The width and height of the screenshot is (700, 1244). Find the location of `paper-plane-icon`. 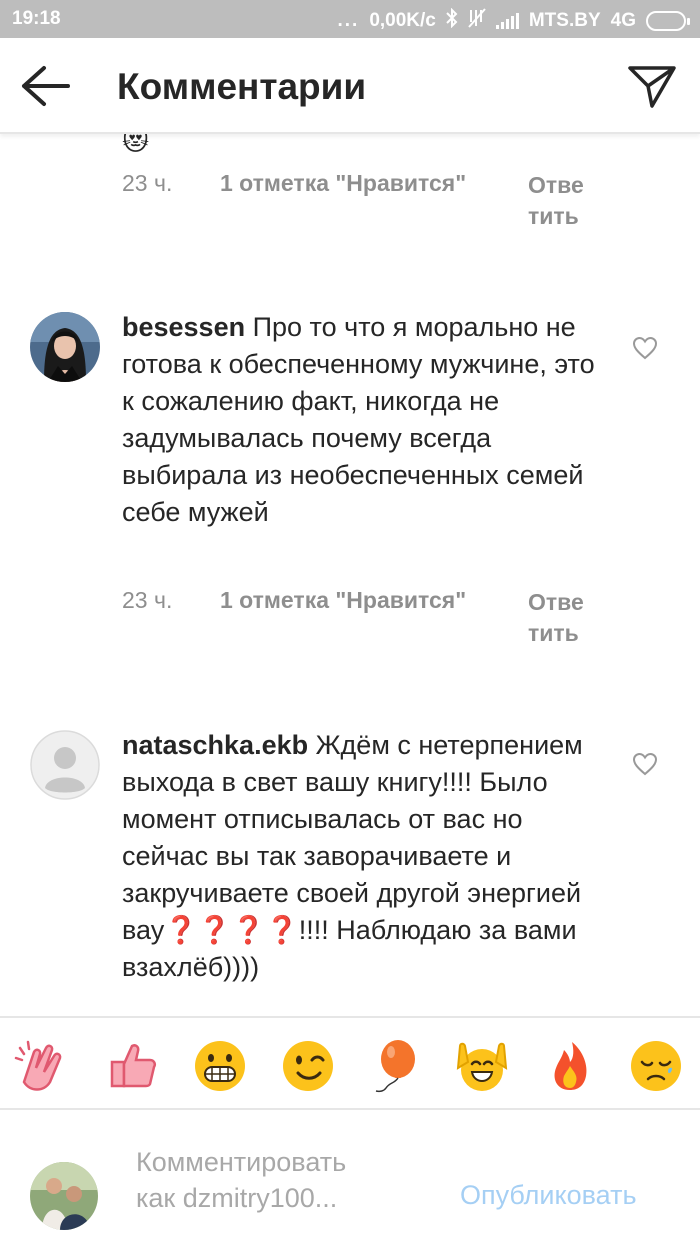

paper-plane-icon is located at coordinates (652, 87).